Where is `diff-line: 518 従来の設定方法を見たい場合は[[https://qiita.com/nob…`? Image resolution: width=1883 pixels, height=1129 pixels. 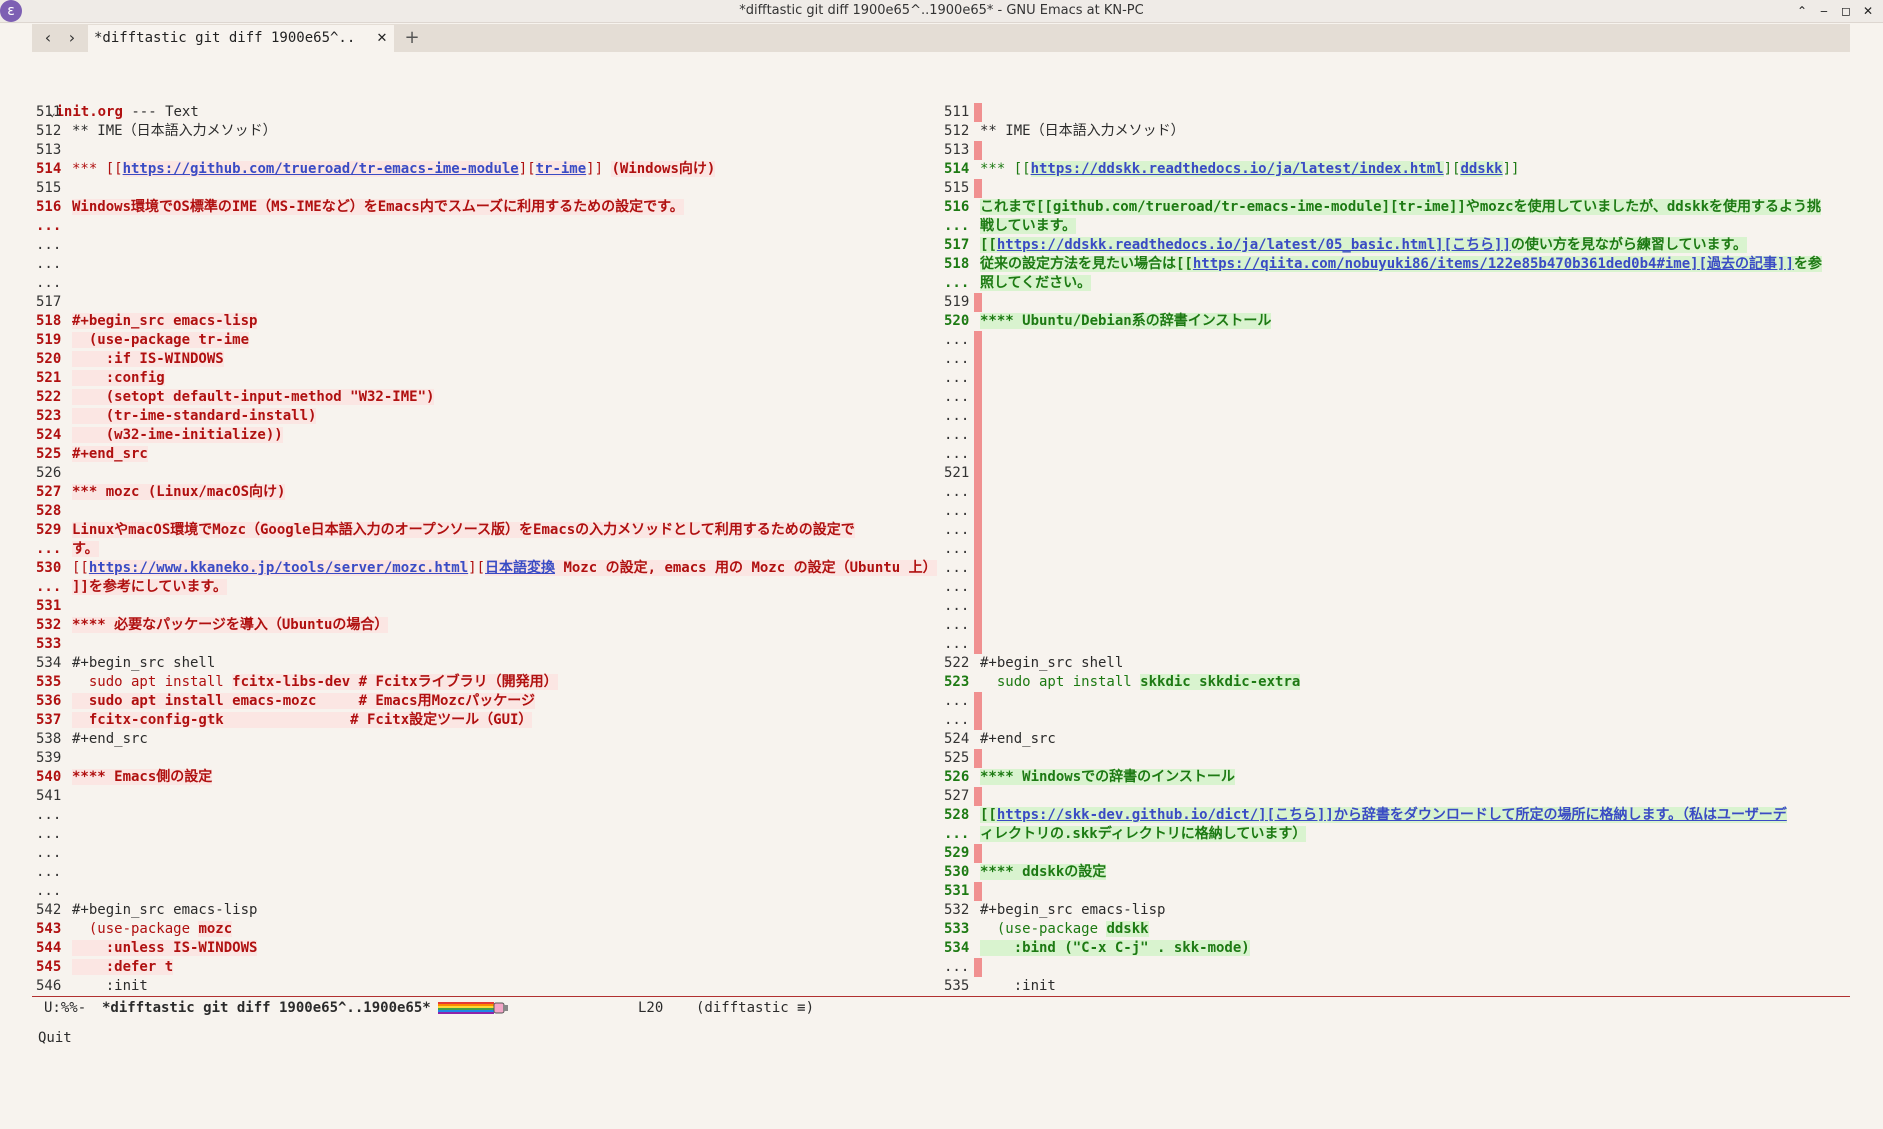 diff-line: 518 従来の設定方法を見たい場合は[[https://qiita.com/nob… is located at coordinates (1397, 264).